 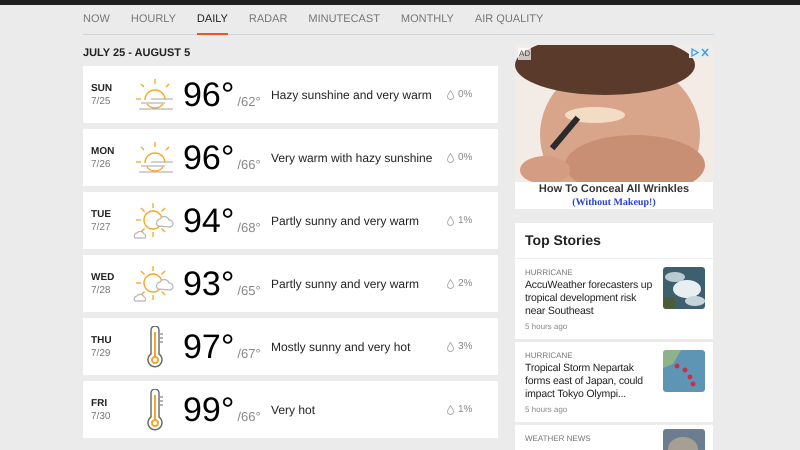 I want to click on forecast-card: TUE 7/27 94°/68° Partly sunny and very warm 1%, so click(x=290, y=220).